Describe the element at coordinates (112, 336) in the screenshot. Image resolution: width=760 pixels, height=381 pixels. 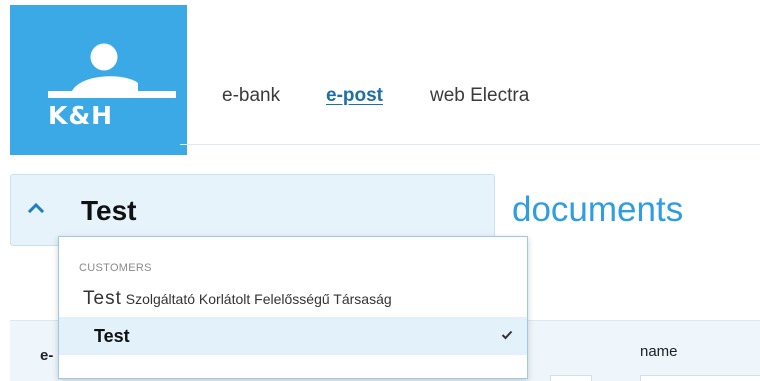
I see `dropdown-option-label: Test` at that location.